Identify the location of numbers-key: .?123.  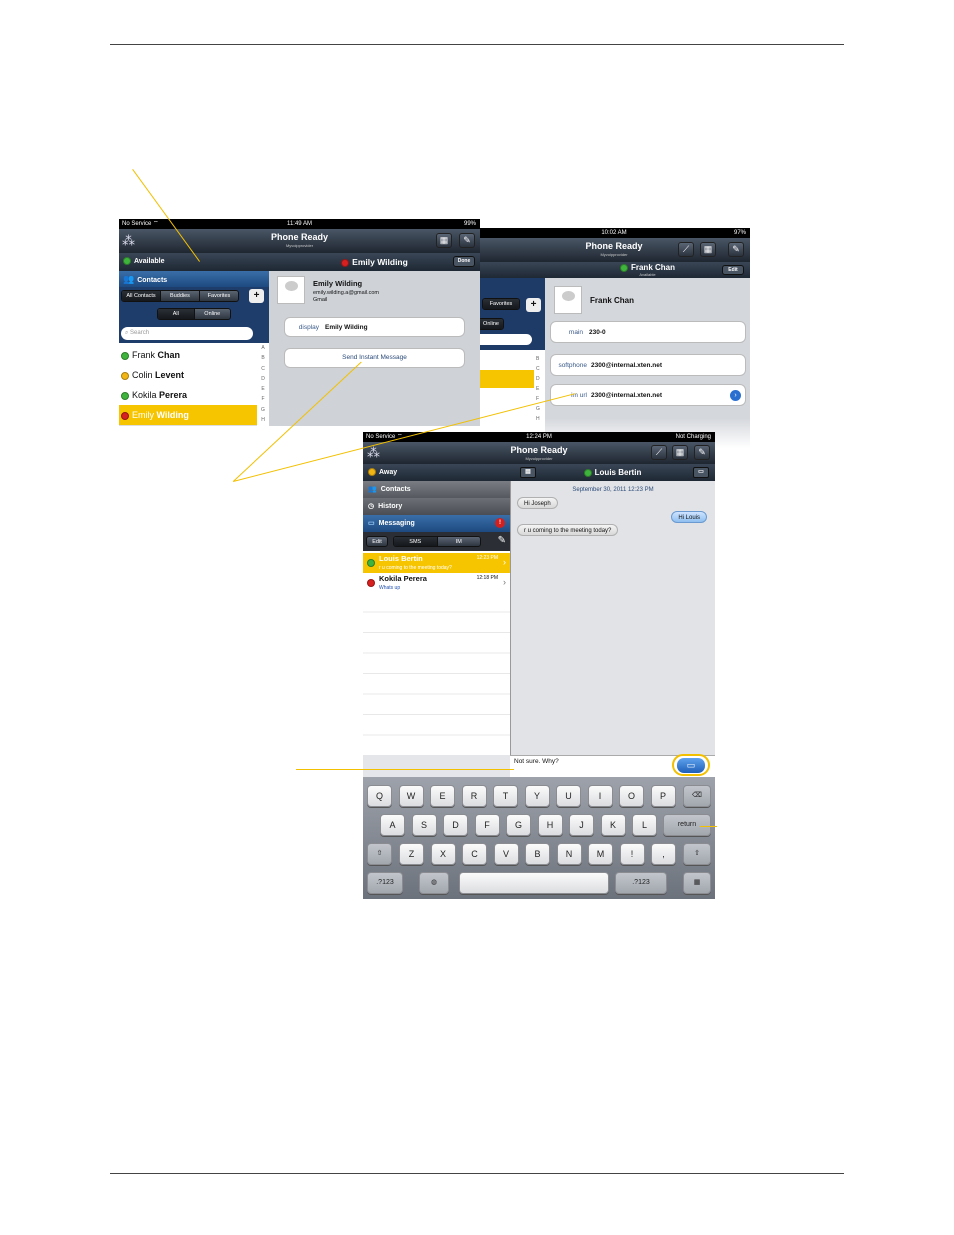
(385, 883).